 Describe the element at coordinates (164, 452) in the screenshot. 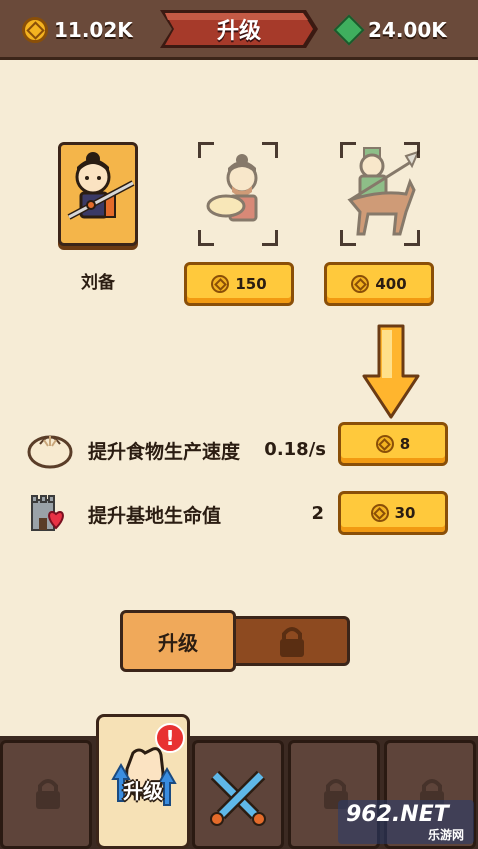

I see `food-speed-label: 提升食物生产速度` at that location.